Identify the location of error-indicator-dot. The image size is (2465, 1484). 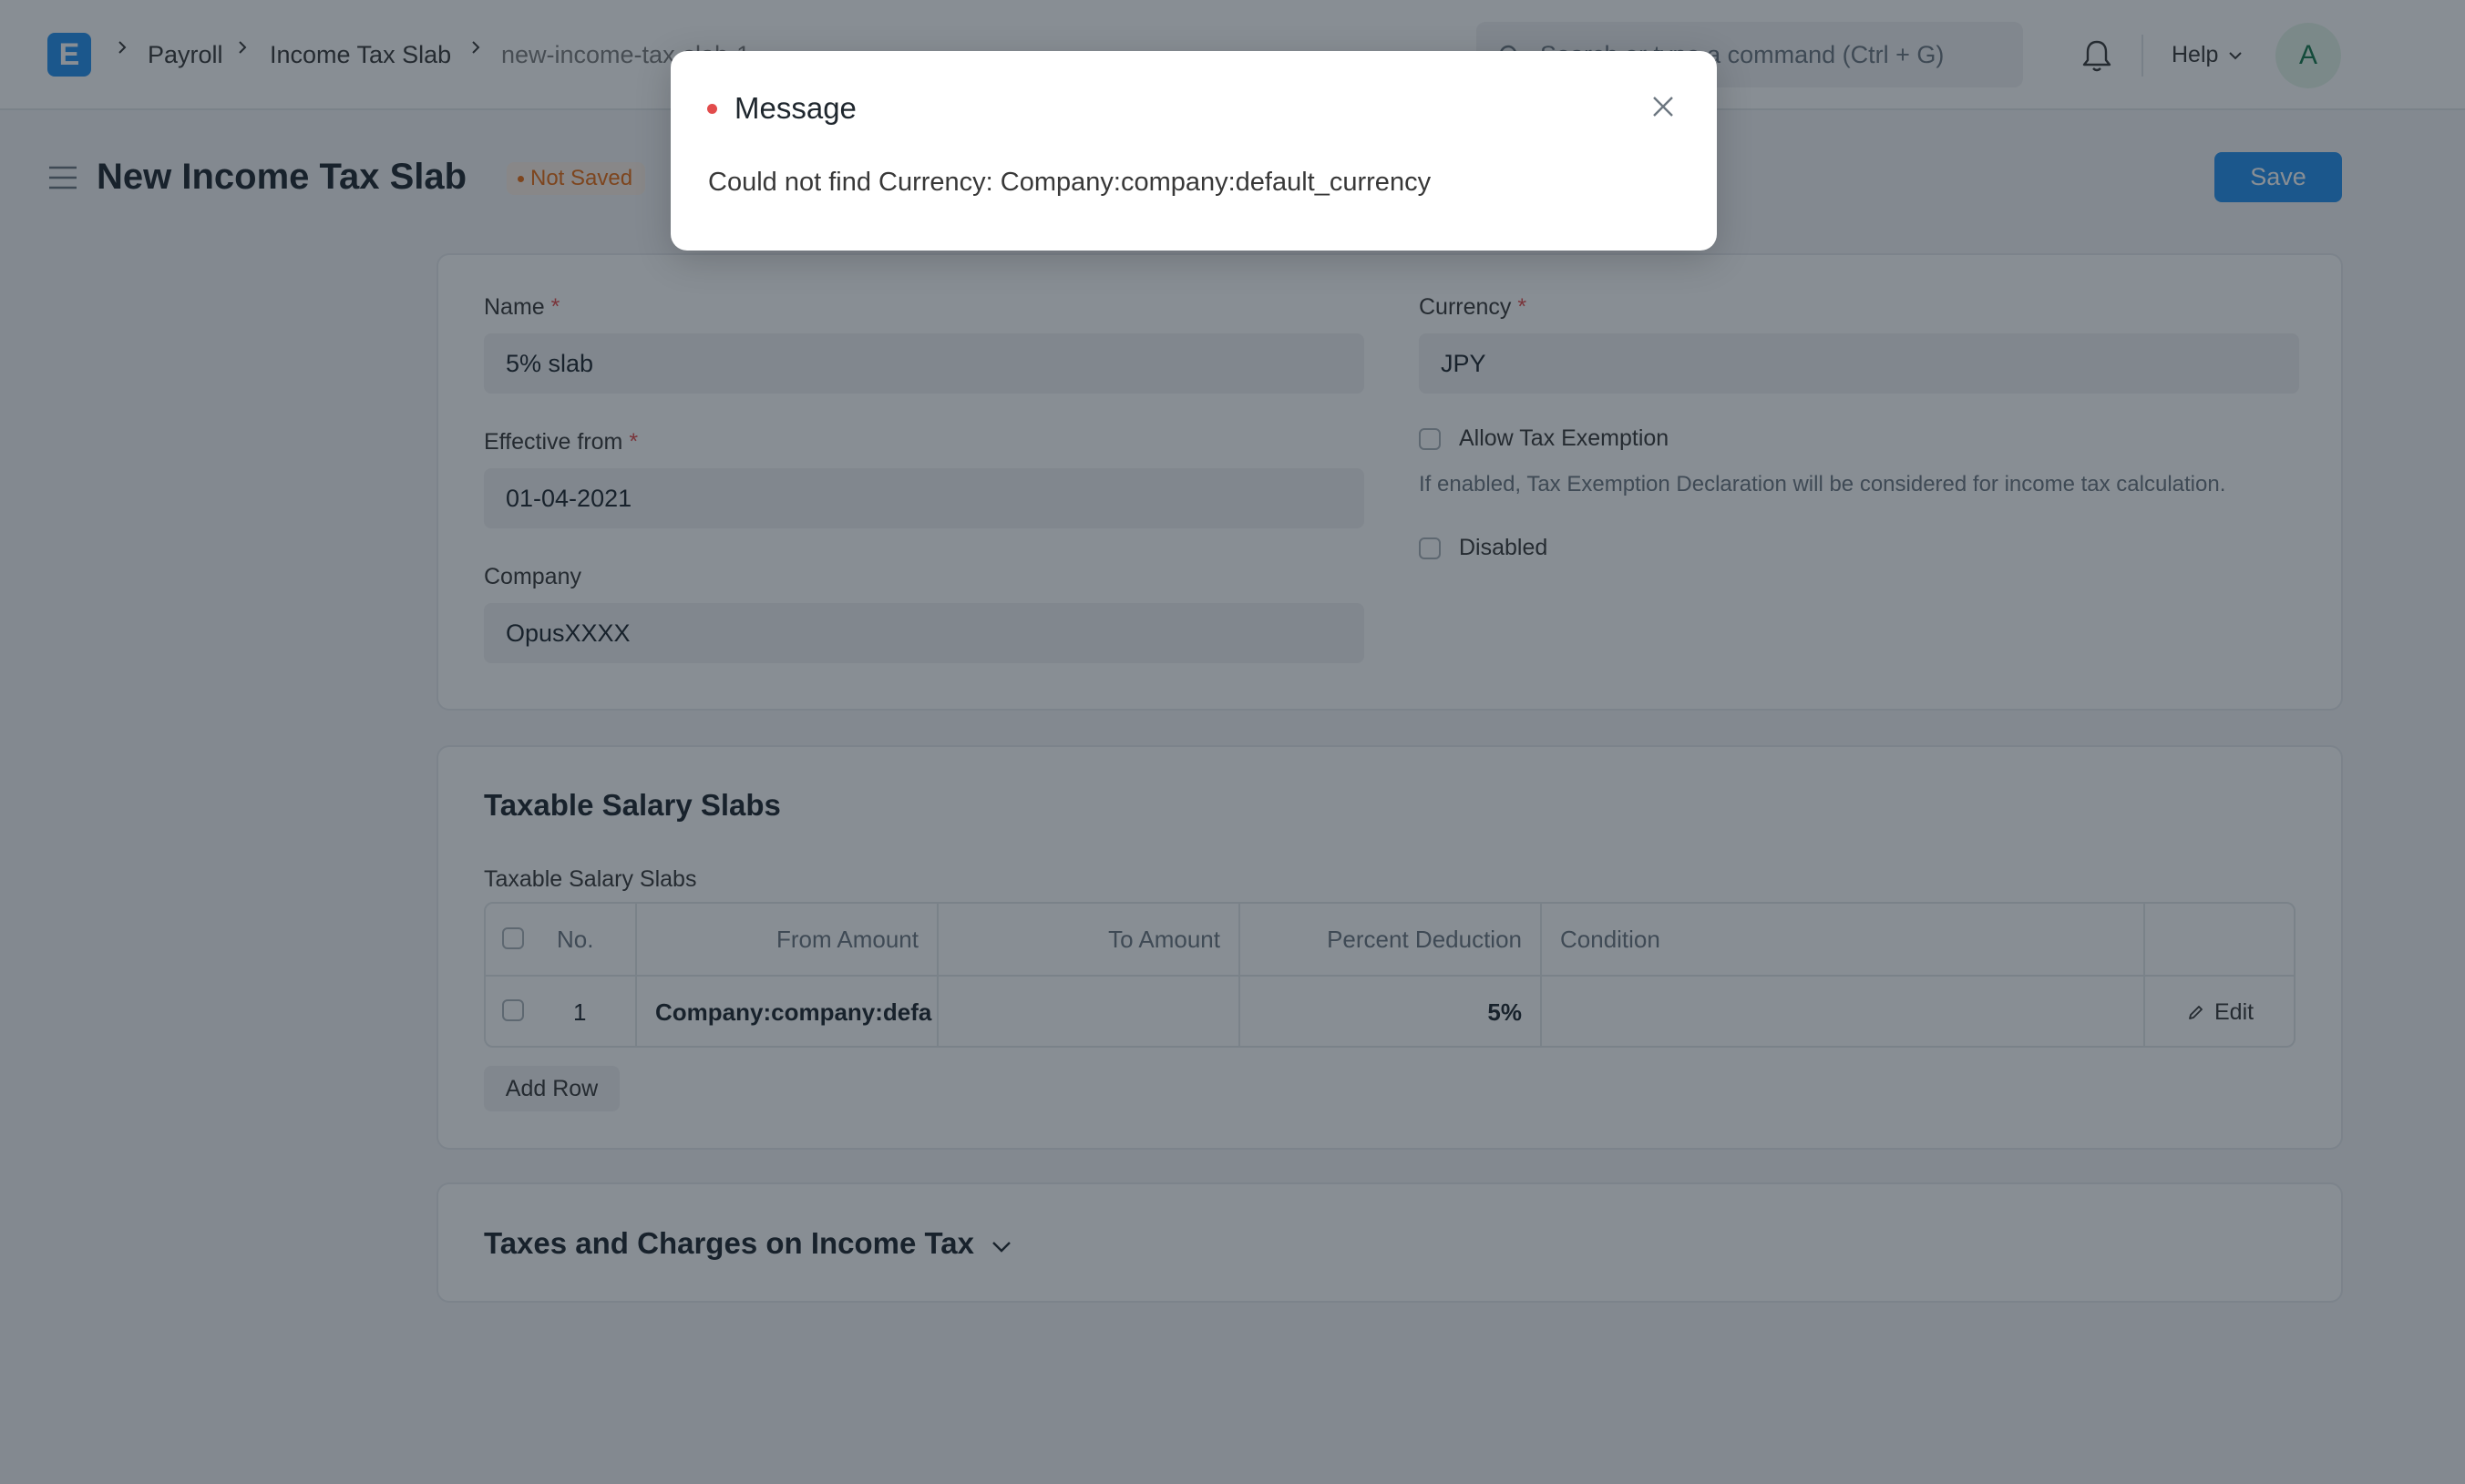
(712, 109).